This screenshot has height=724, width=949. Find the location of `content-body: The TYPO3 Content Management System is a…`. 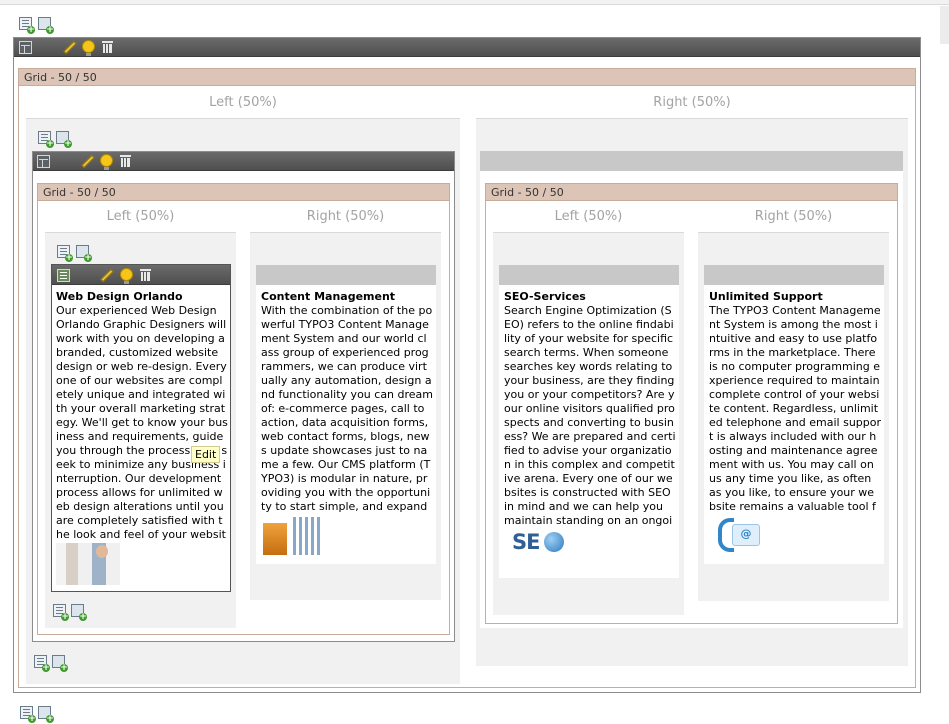

content-body: The TYPO3 Content Management System is a… is located at coordinates (795, 409).